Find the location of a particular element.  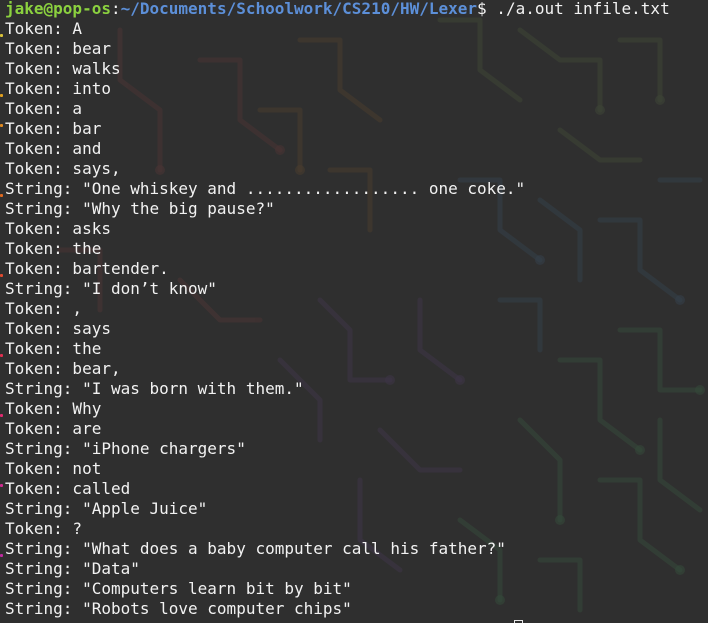

prompt-dollar: $ is located at coordinates (482, 9).